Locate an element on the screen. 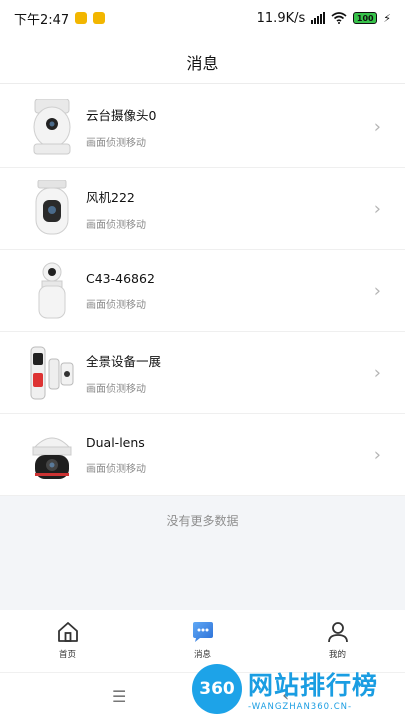  message-item: 全景设备一展 画面侦测移动 › is located at coordinates (202, 373).